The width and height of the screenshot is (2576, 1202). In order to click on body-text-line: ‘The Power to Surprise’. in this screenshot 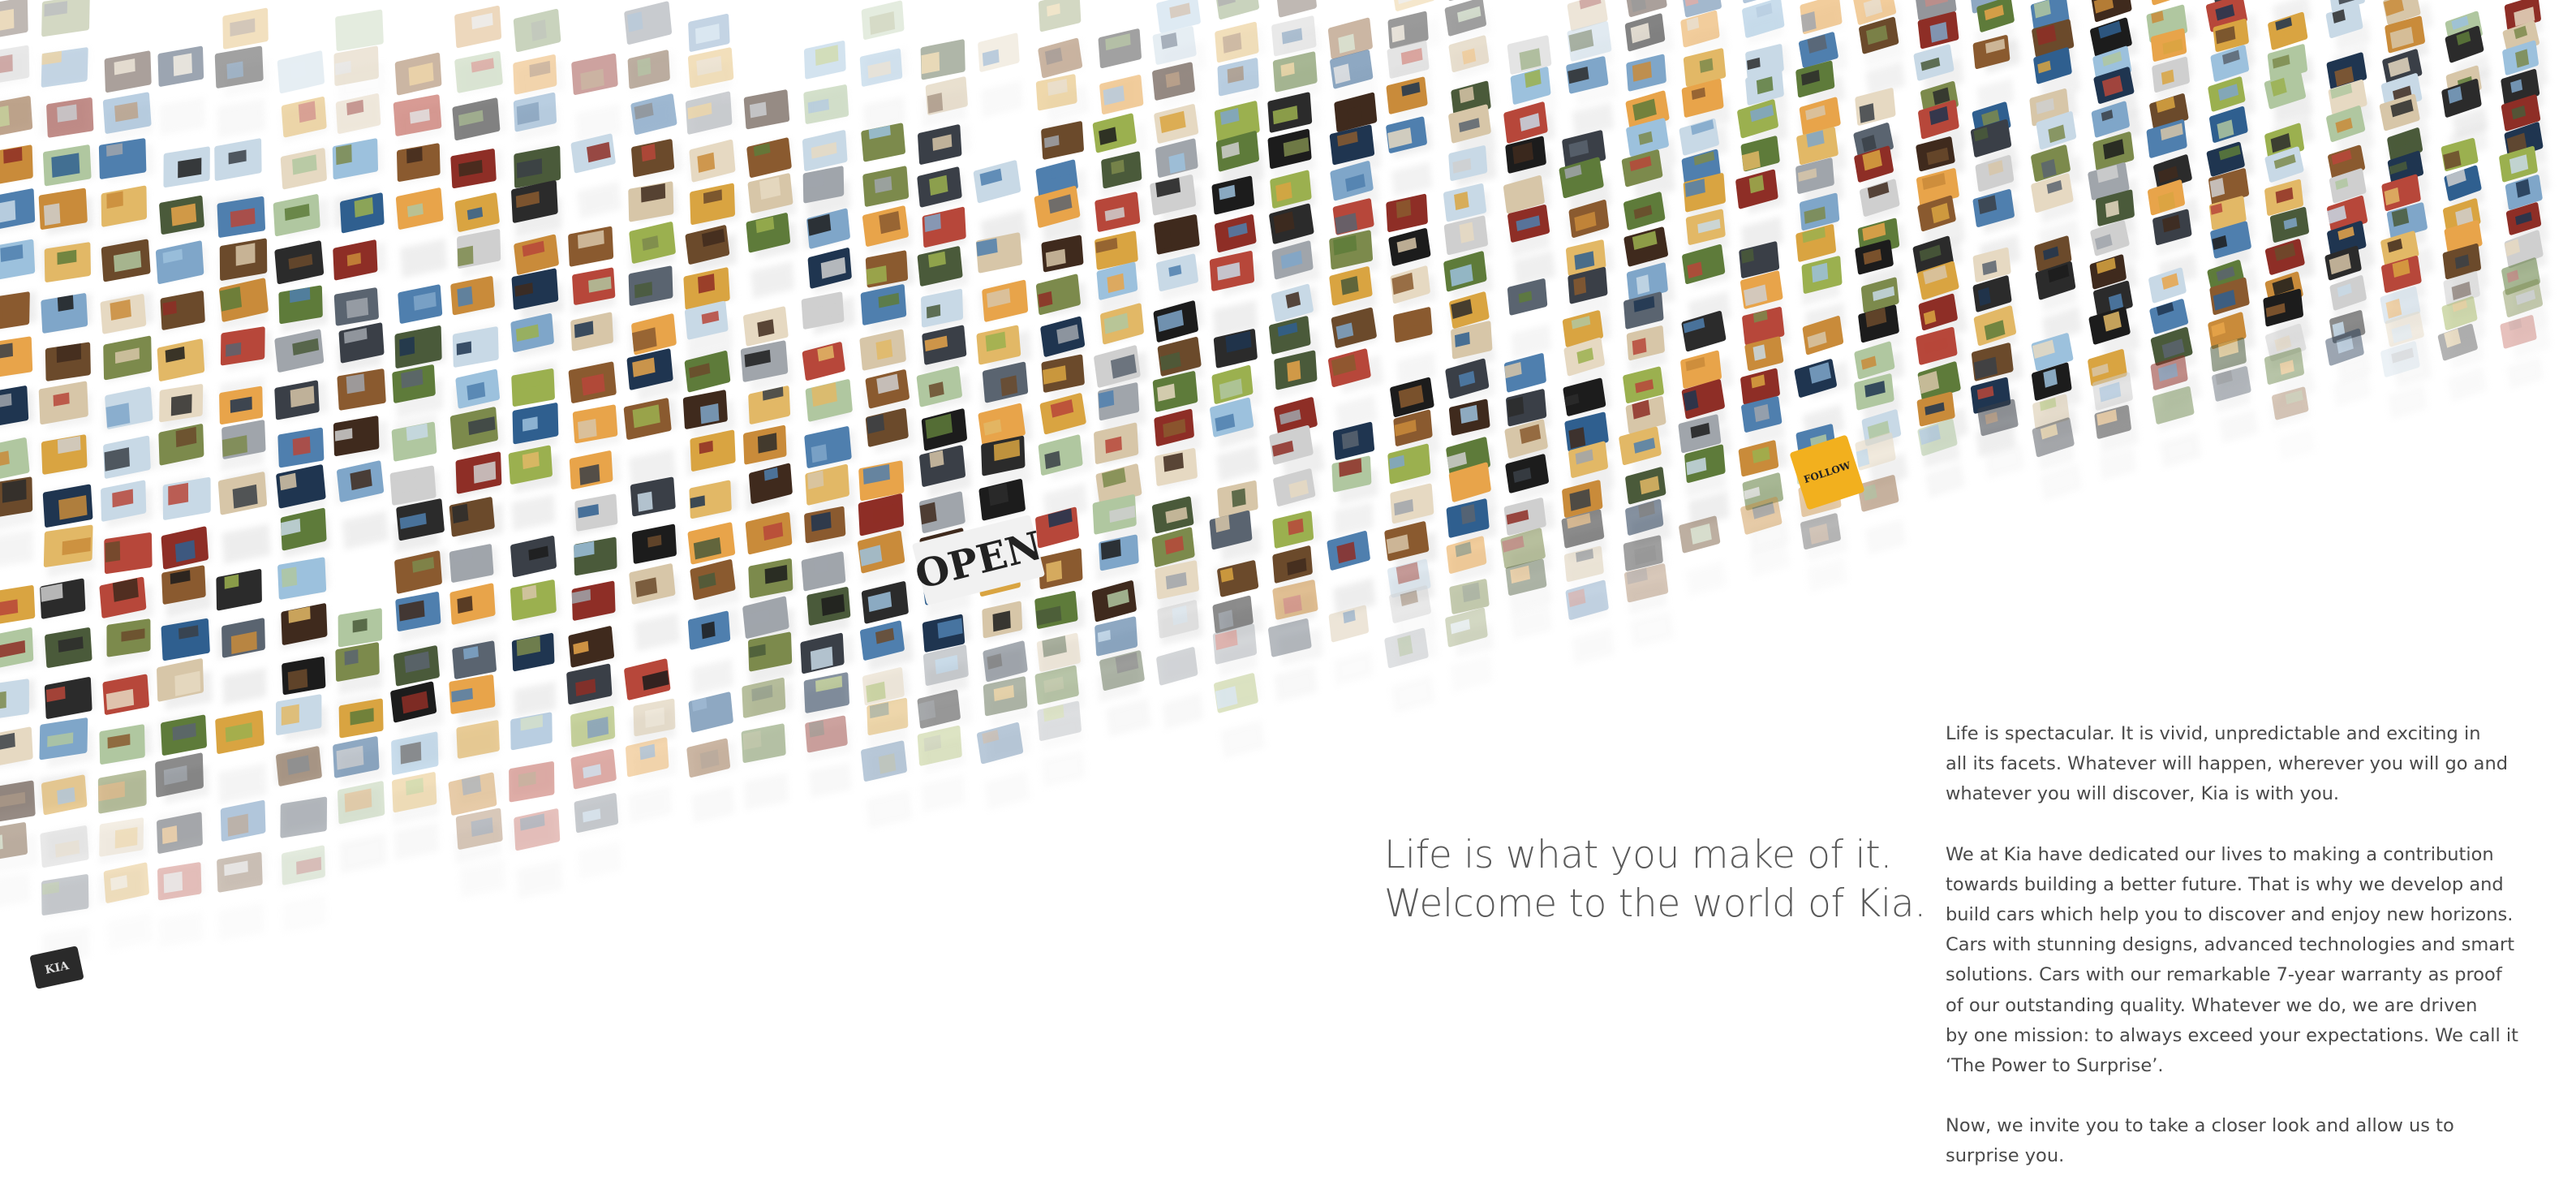, I will do `click(2055, 1066)`.